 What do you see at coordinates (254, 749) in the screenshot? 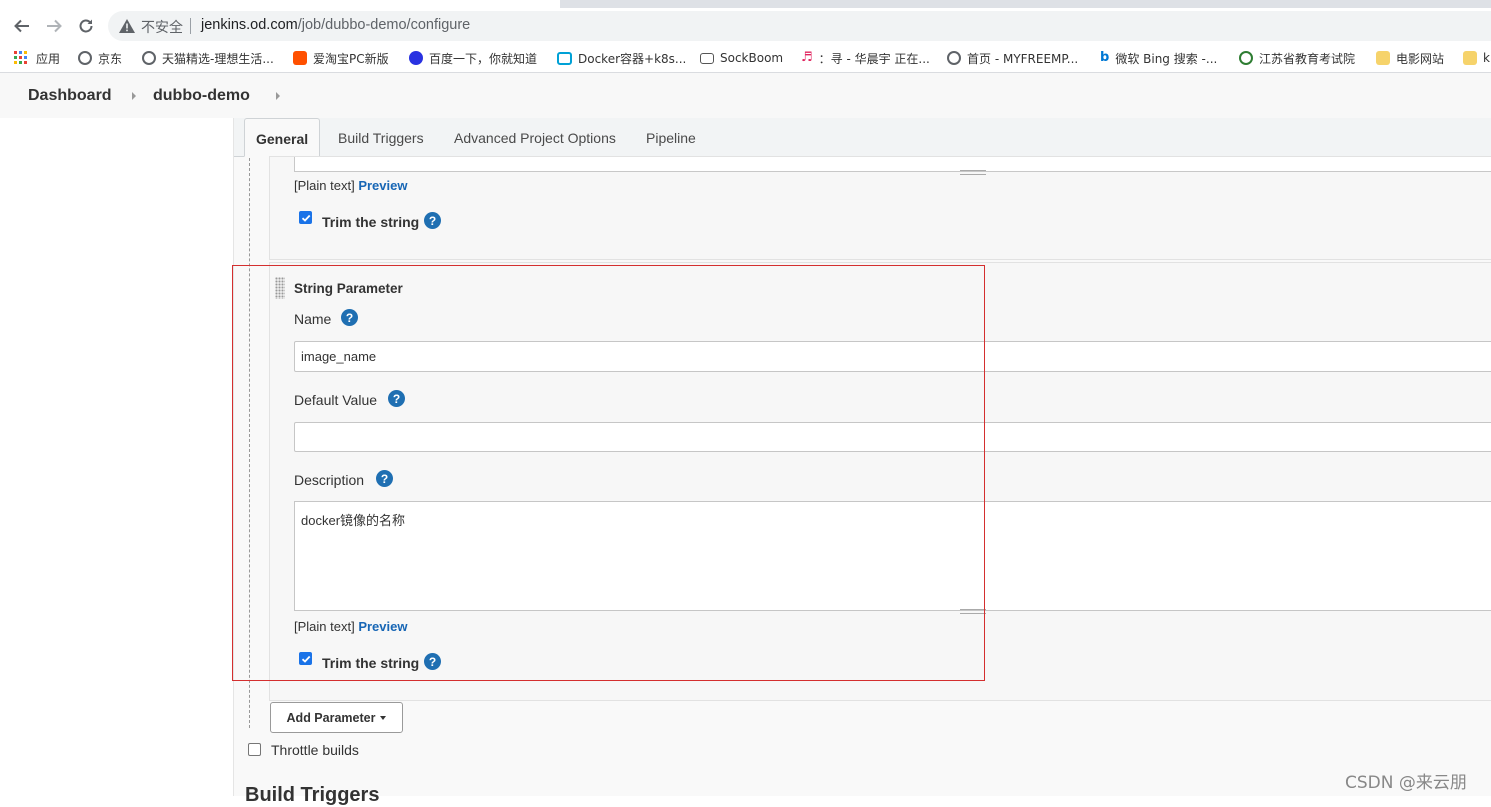
I see `throttle-builds-checkbox` at bounding box center [254, 749].